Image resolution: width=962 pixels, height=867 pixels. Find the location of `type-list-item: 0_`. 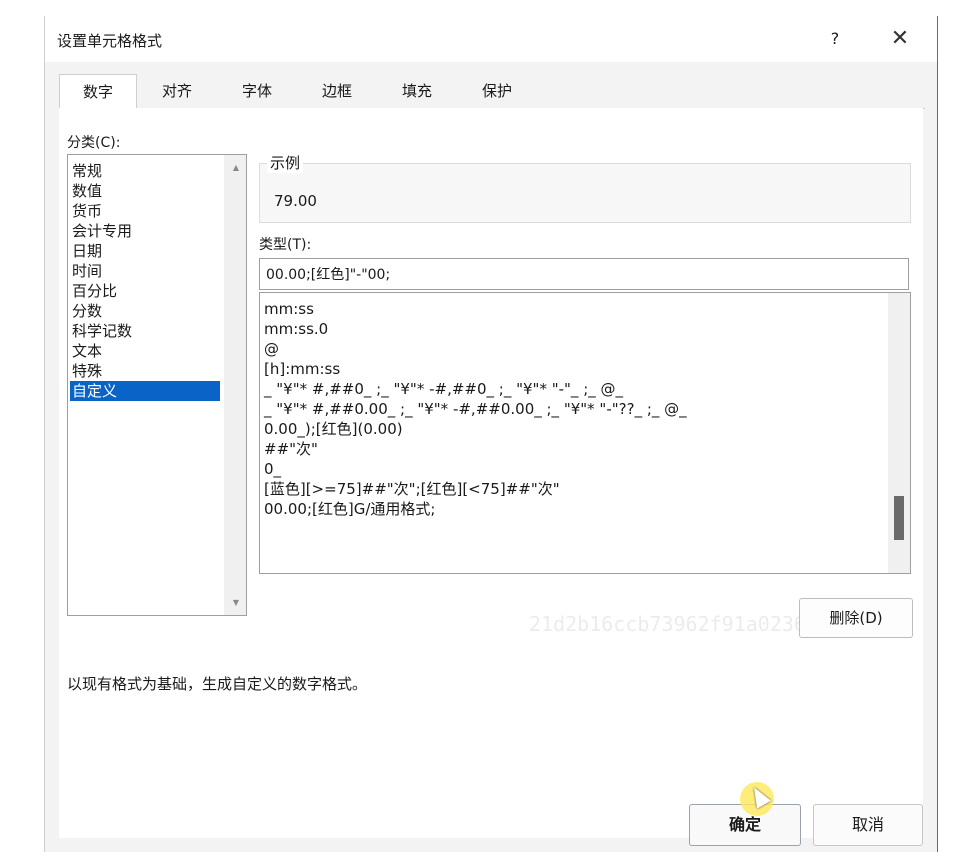

type-list-item: 0_ is located at coordinates (272, 469).